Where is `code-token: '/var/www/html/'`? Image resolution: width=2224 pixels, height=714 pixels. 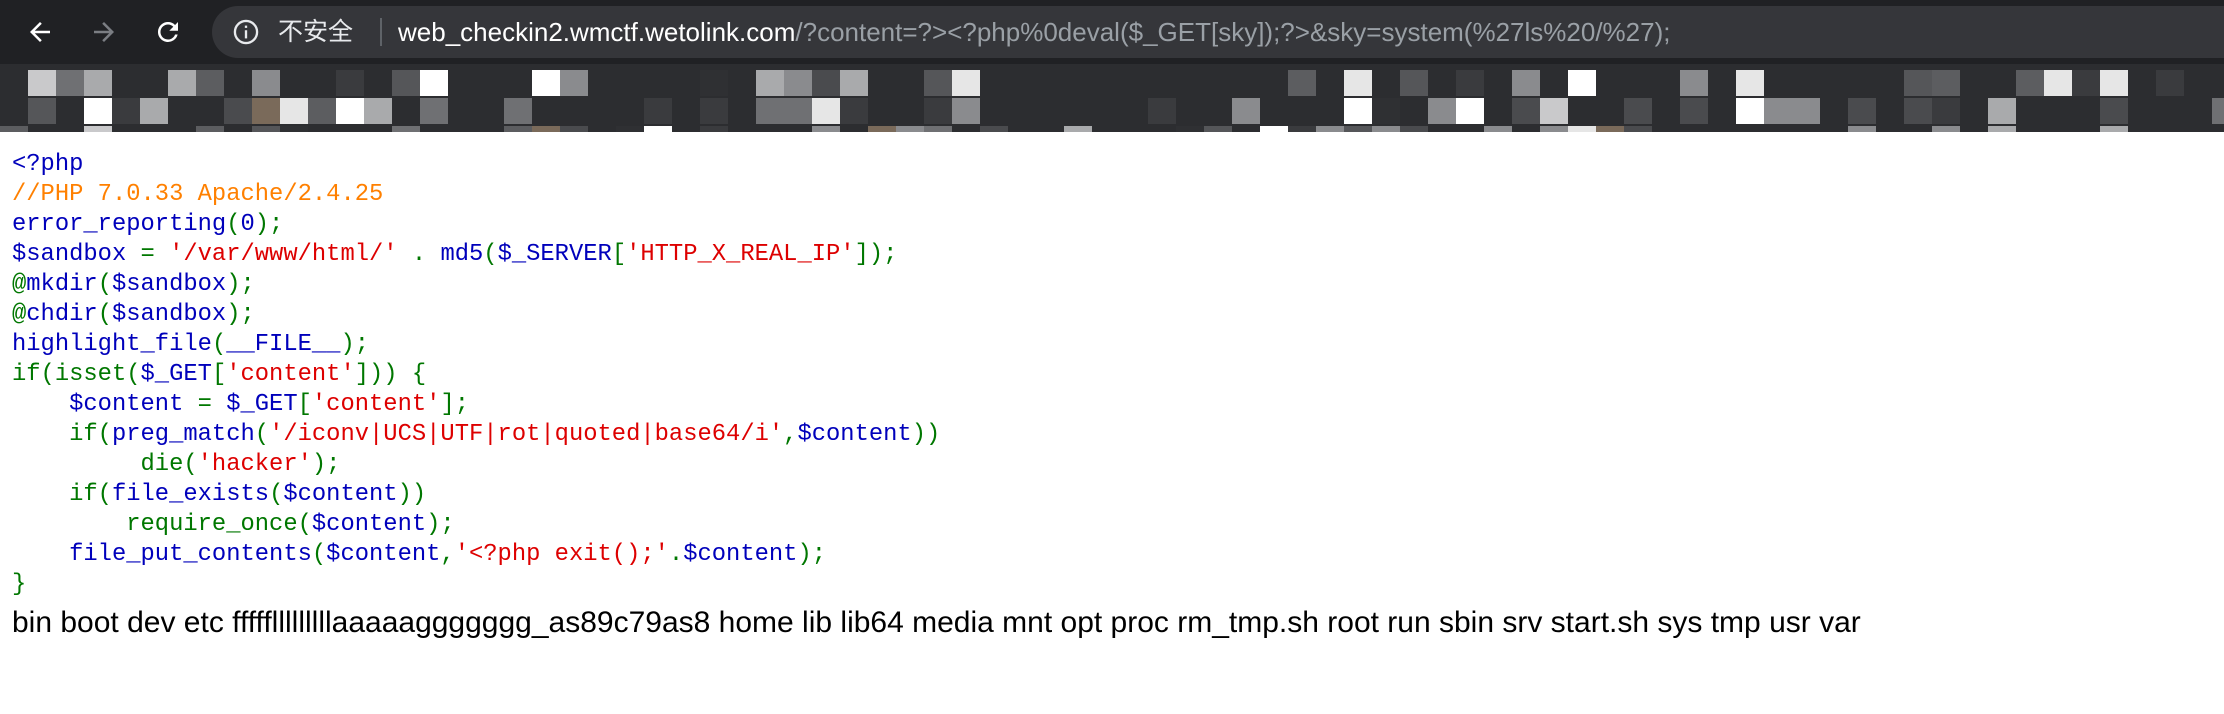 code-token: '/var/www/html/' is located at coordinates (290, 254).